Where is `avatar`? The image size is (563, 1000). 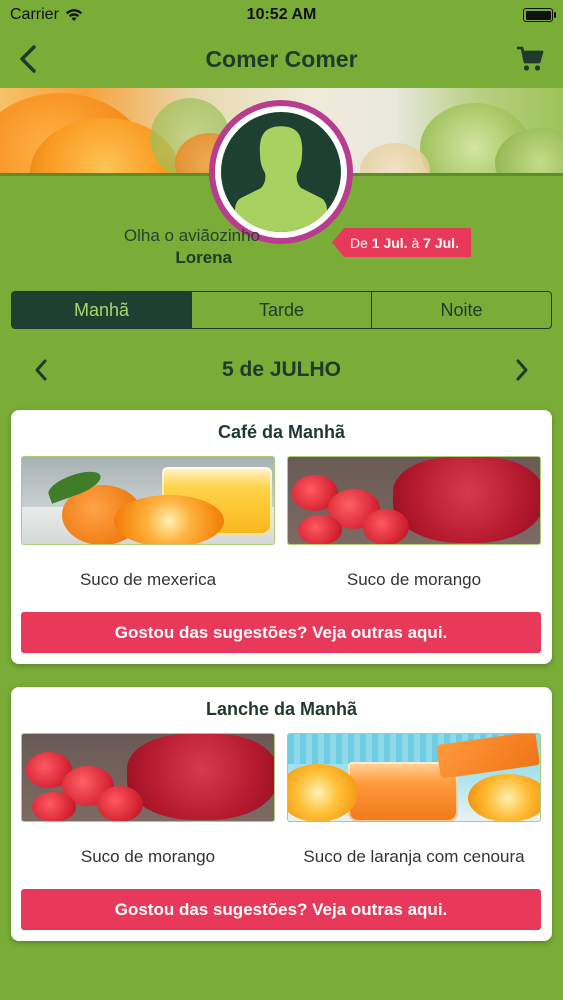 avatar is located at coordinates (281, 172).